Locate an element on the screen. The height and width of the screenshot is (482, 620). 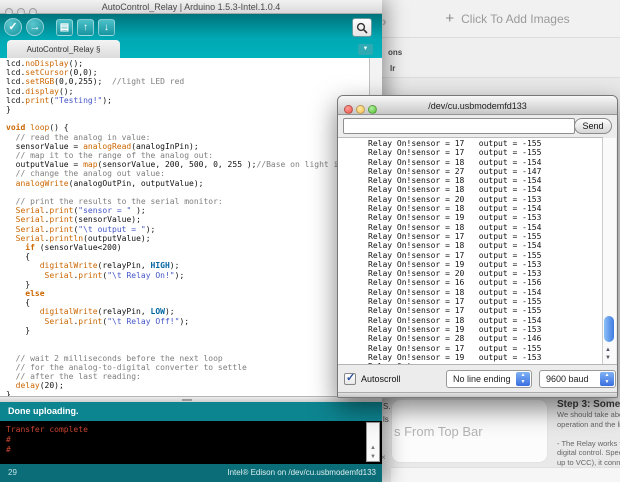
console-scrollbar: ▲ ▼ is located at coordinates (373, 442).